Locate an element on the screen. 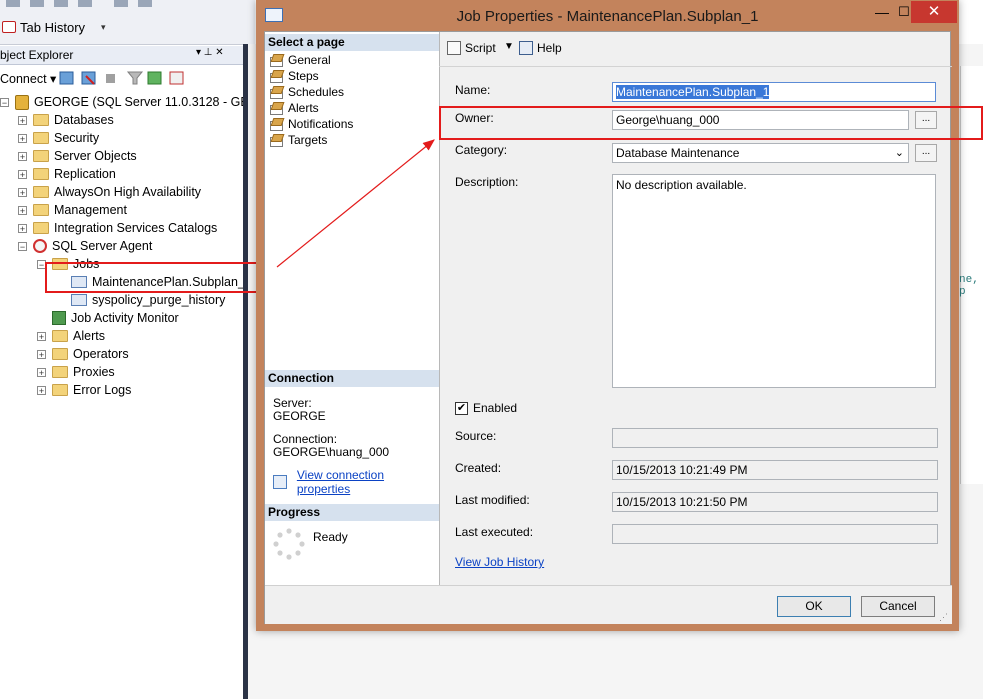  page-notifications: Notifications is located at coordinates (311, 123).